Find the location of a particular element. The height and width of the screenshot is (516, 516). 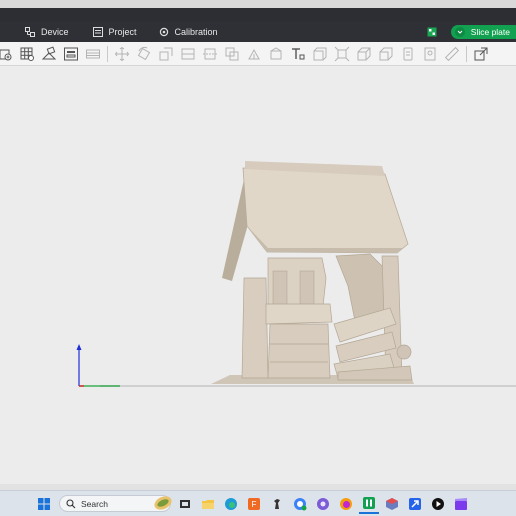

task-view-icon is located at coordinates (185, 504).